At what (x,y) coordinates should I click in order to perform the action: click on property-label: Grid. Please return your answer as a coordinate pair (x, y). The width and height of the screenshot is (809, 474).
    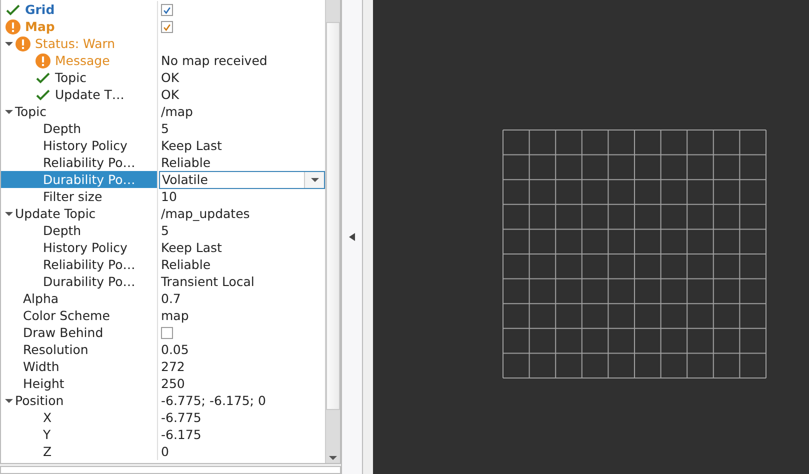
    Looking at the image, I should click on (40, 9).